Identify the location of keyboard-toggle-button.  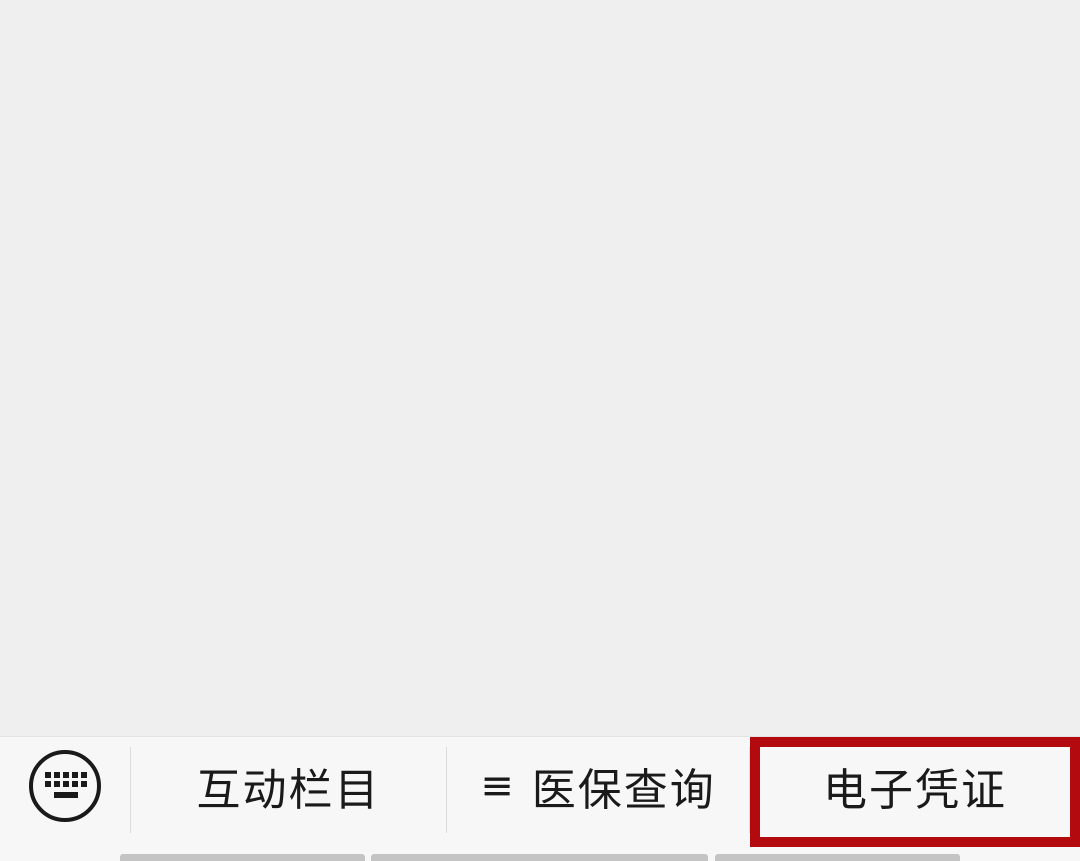
(65, 786).